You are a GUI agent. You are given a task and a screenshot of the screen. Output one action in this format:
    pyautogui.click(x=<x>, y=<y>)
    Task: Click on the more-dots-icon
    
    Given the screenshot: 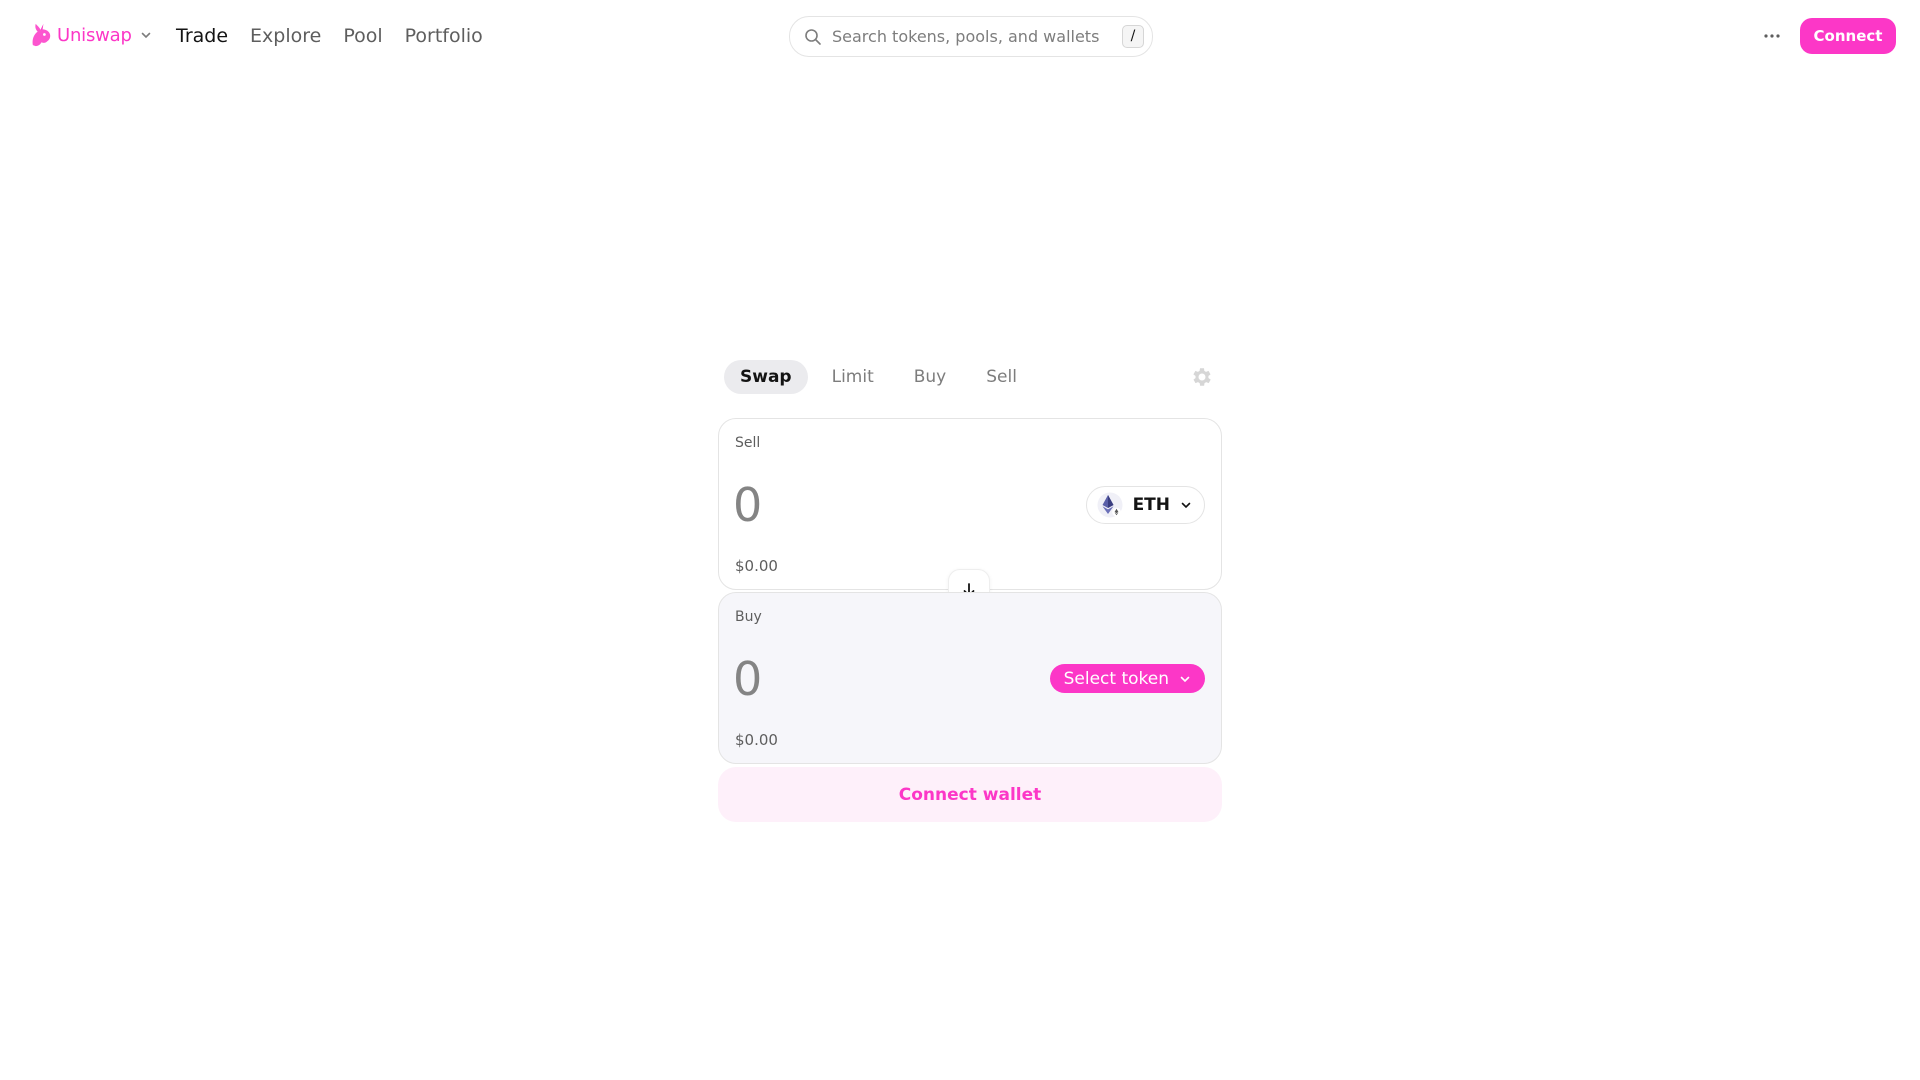 What is the action you would take?
    pyautogui.click(x=1772, y=36)
    